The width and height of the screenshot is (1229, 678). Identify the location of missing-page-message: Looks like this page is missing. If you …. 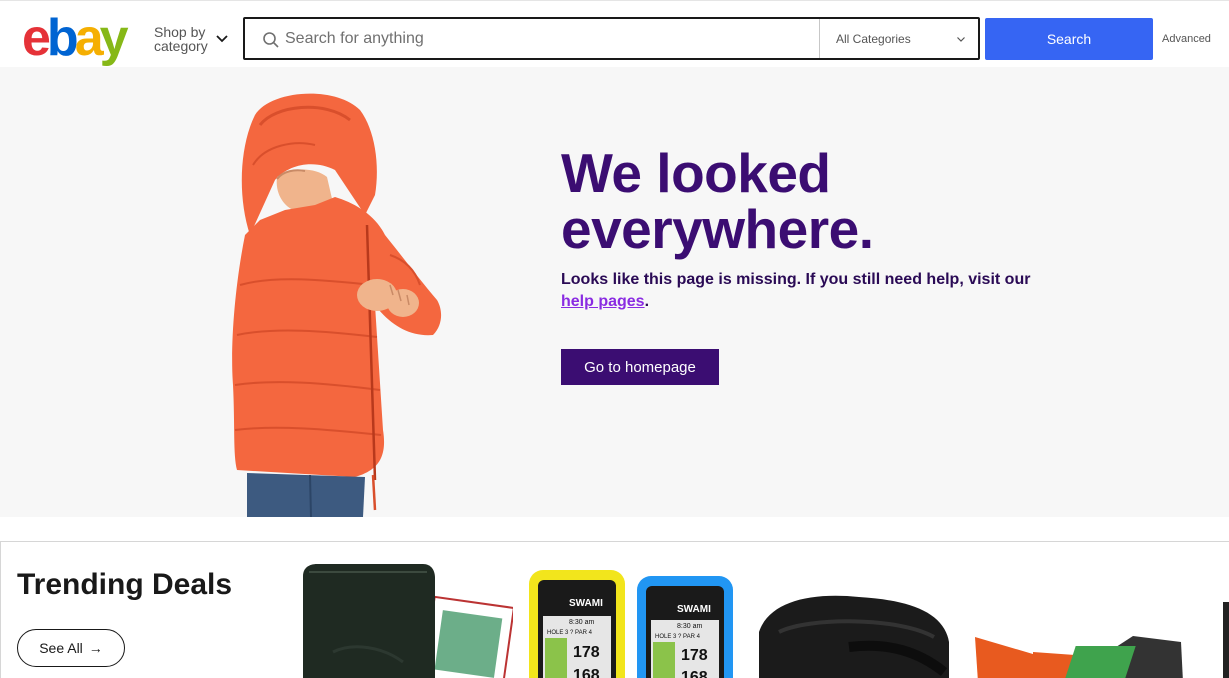
(806, 291).